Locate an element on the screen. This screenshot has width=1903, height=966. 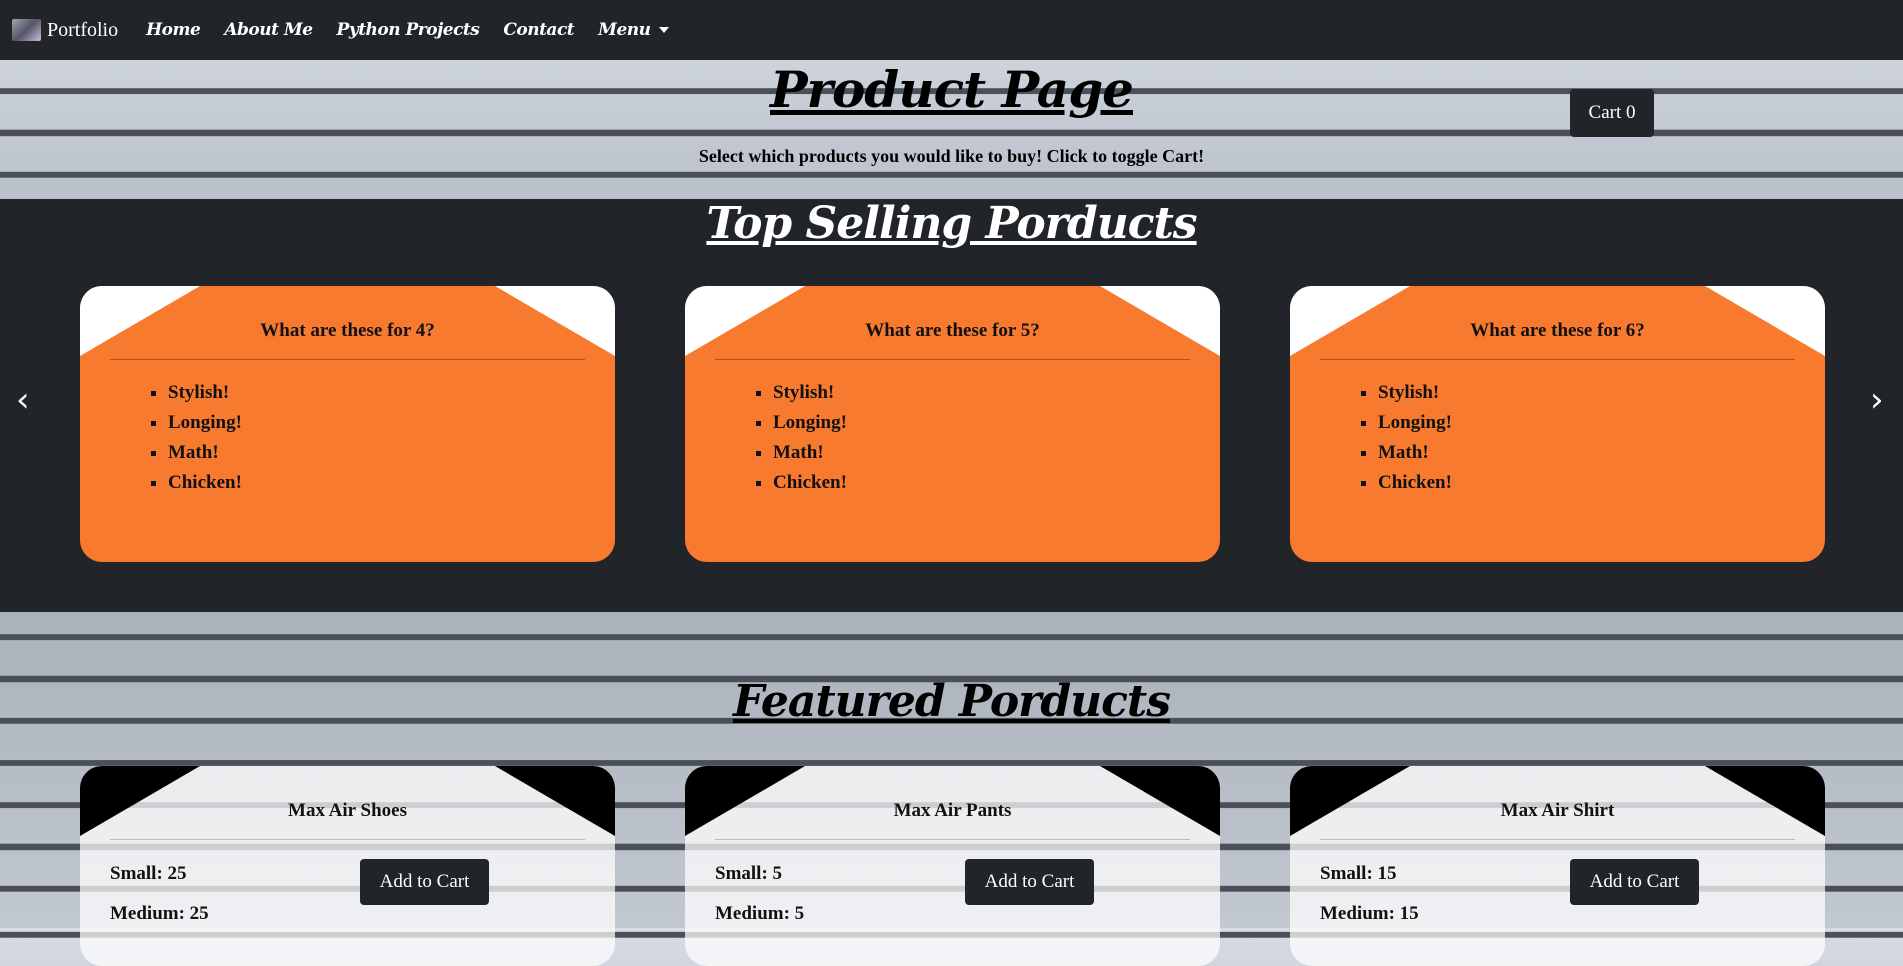
brand-logo-icon is located at coordinates (26, 30).